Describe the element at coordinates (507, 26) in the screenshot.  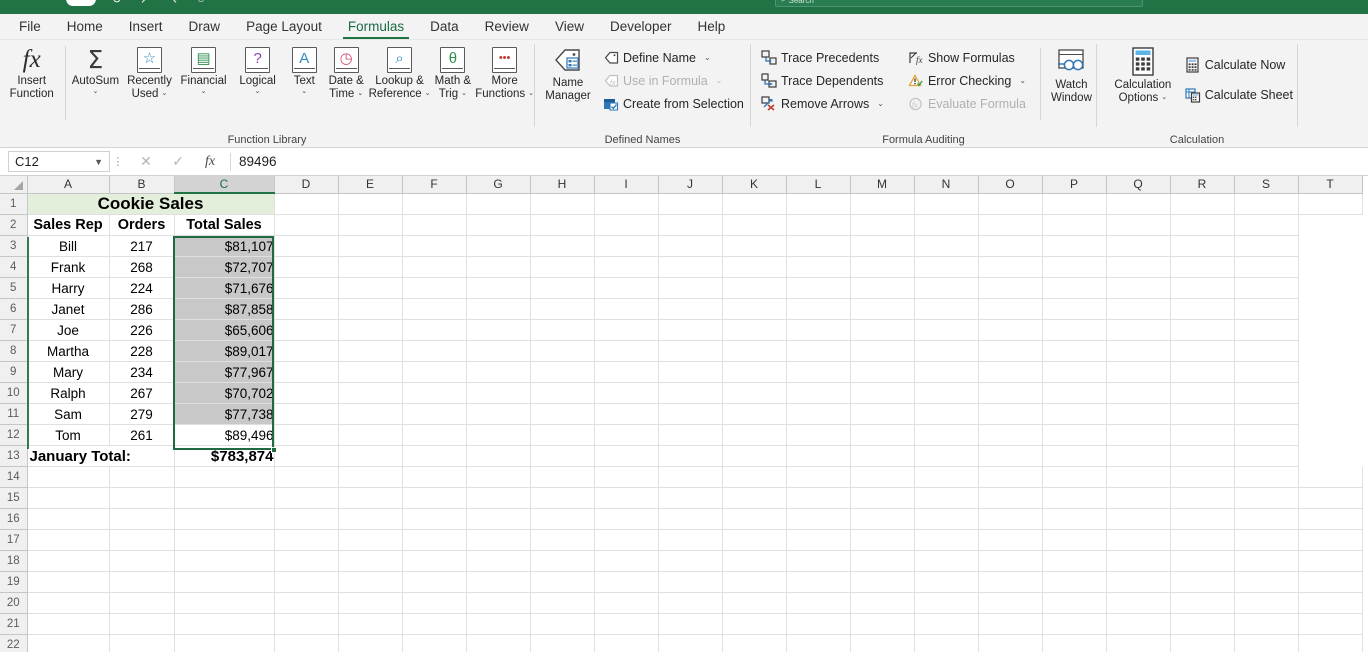
I see `tab-review: Review` at that location.